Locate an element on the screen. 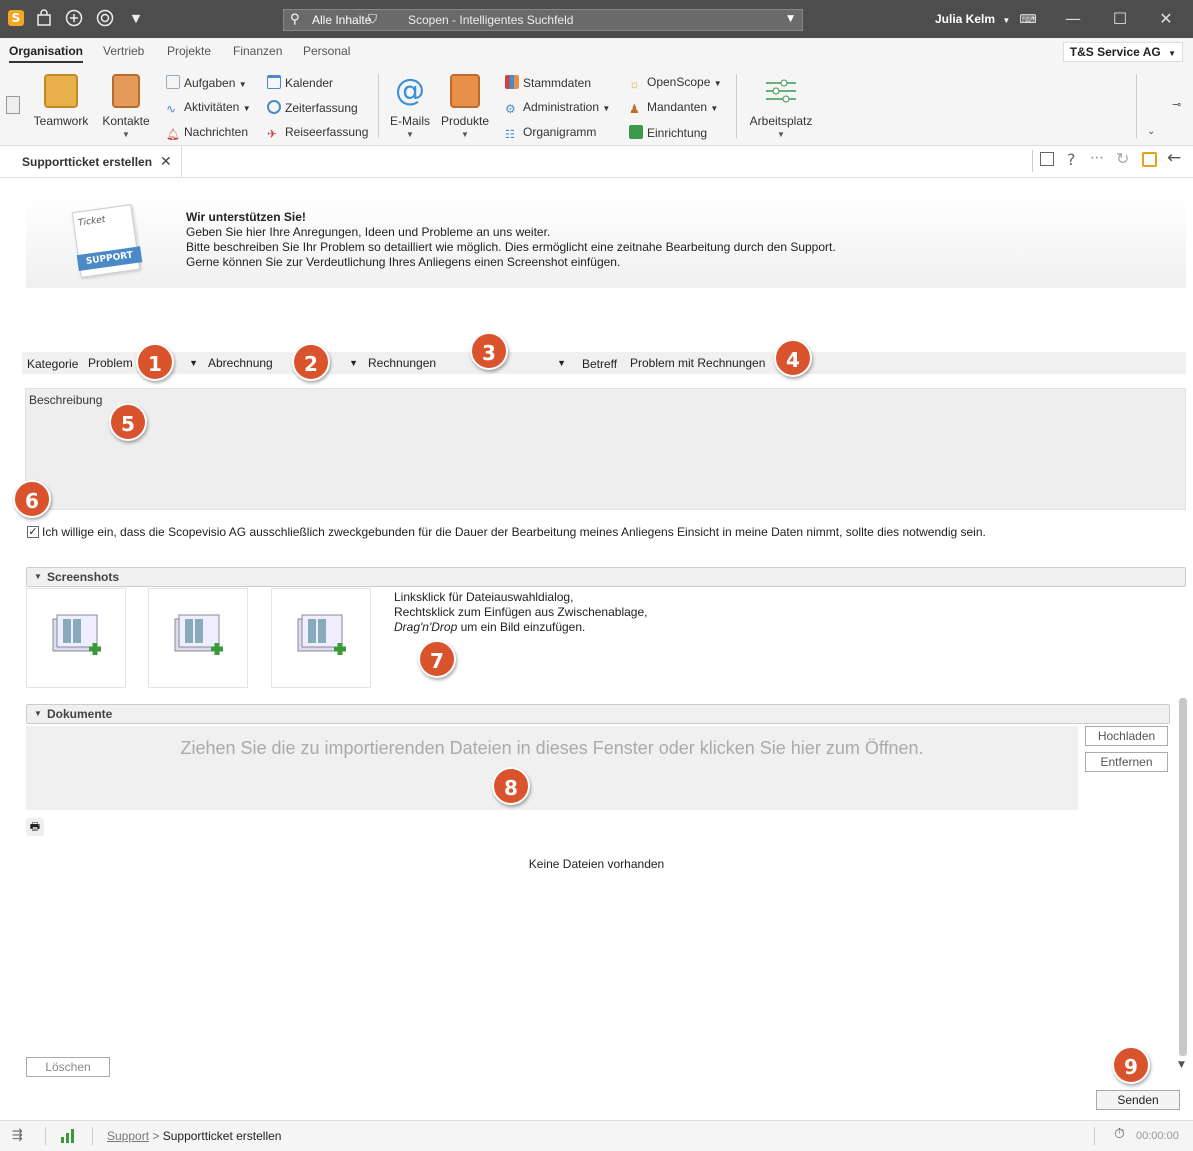 The width and height of the screenshot is (1193, 1151). breadcrumb-link-support: Support is located at coordinates (128, 1136).